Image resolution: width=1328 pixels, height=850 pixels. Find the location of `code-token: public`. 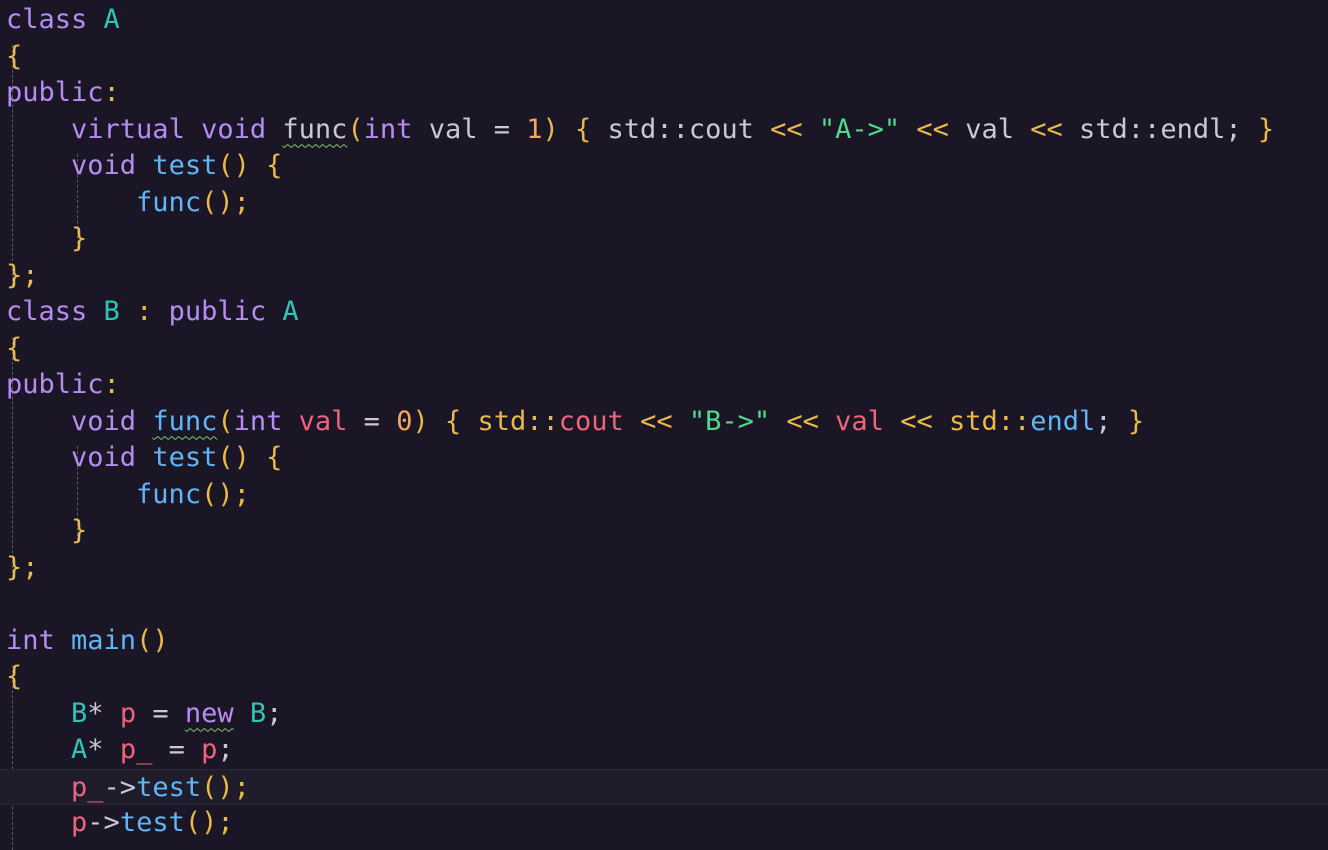

code-token: public is located at coordinates (225, 311).